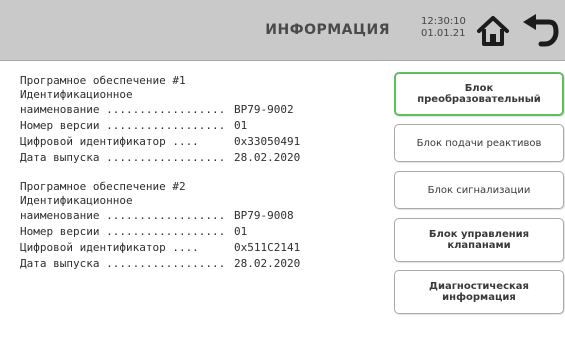 The height and width of the screenshot is (347, 565). Describe the element at coordinates (264, 109) in the screenshot. I see `info-value: ВР79-9002` at that location.